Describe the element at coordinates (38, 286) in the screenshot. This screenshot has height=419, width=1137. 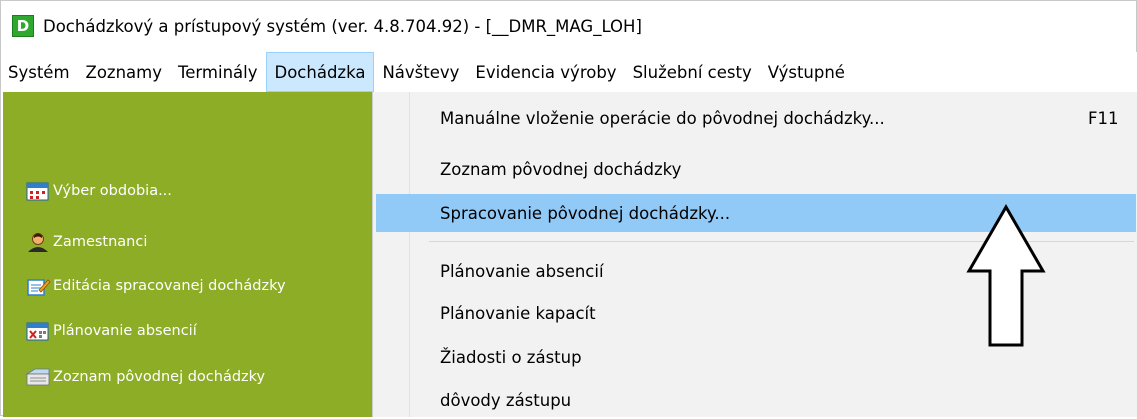
I see `edit-document-icon` at that location.